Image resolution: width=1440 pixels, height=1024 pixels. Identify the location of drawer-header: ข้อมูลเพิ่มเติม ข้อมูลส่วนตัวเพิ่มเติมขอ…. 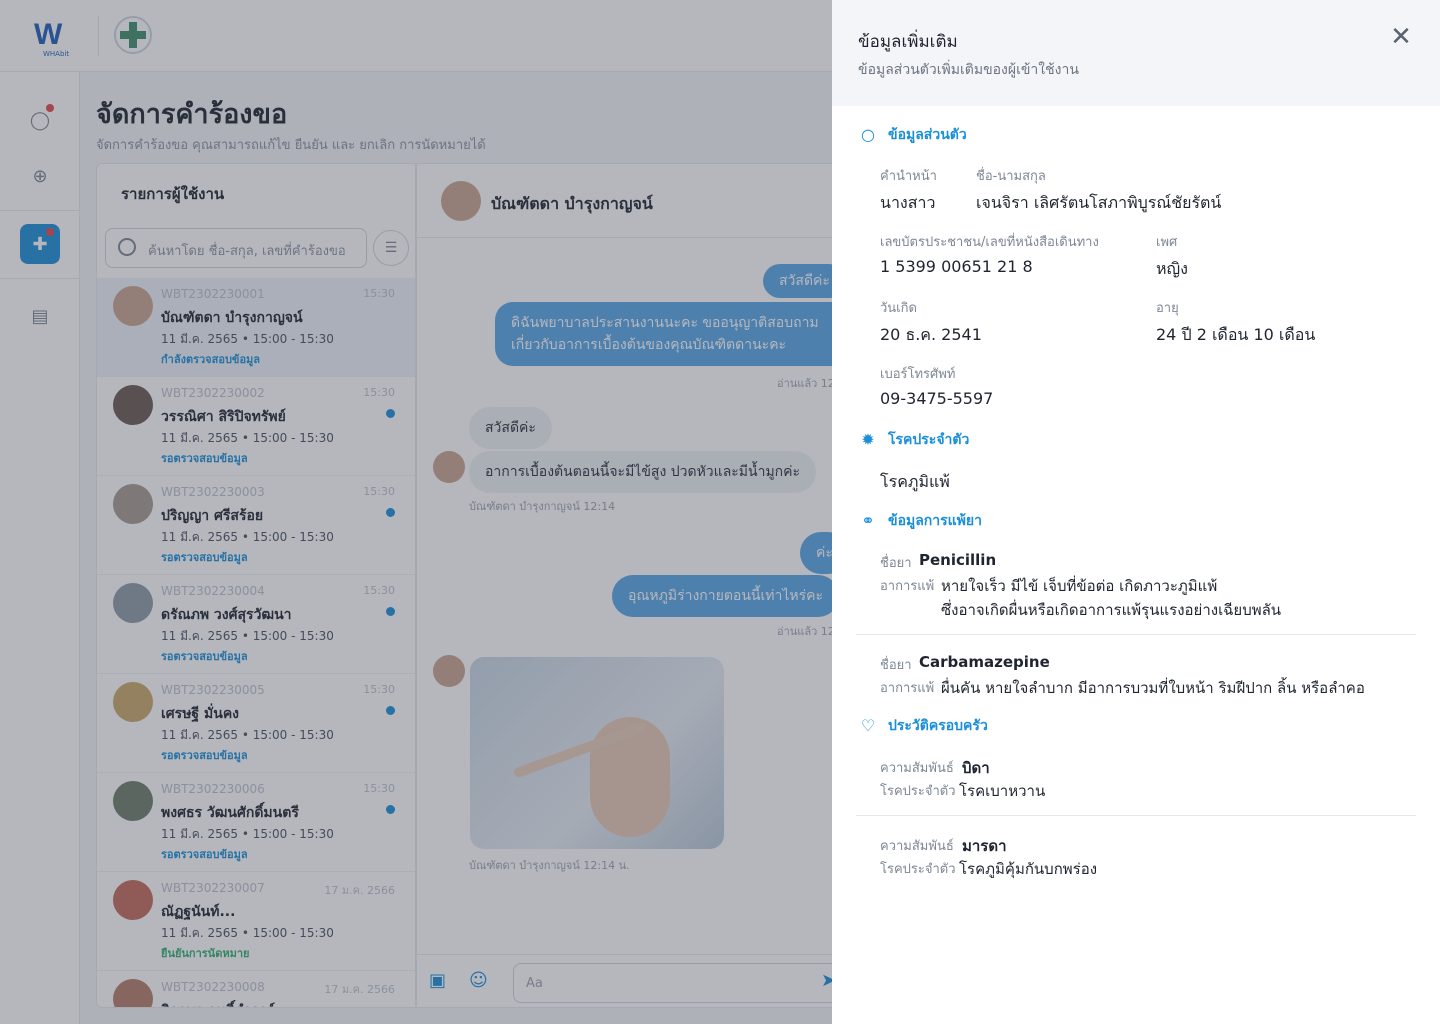
(1136, 53).